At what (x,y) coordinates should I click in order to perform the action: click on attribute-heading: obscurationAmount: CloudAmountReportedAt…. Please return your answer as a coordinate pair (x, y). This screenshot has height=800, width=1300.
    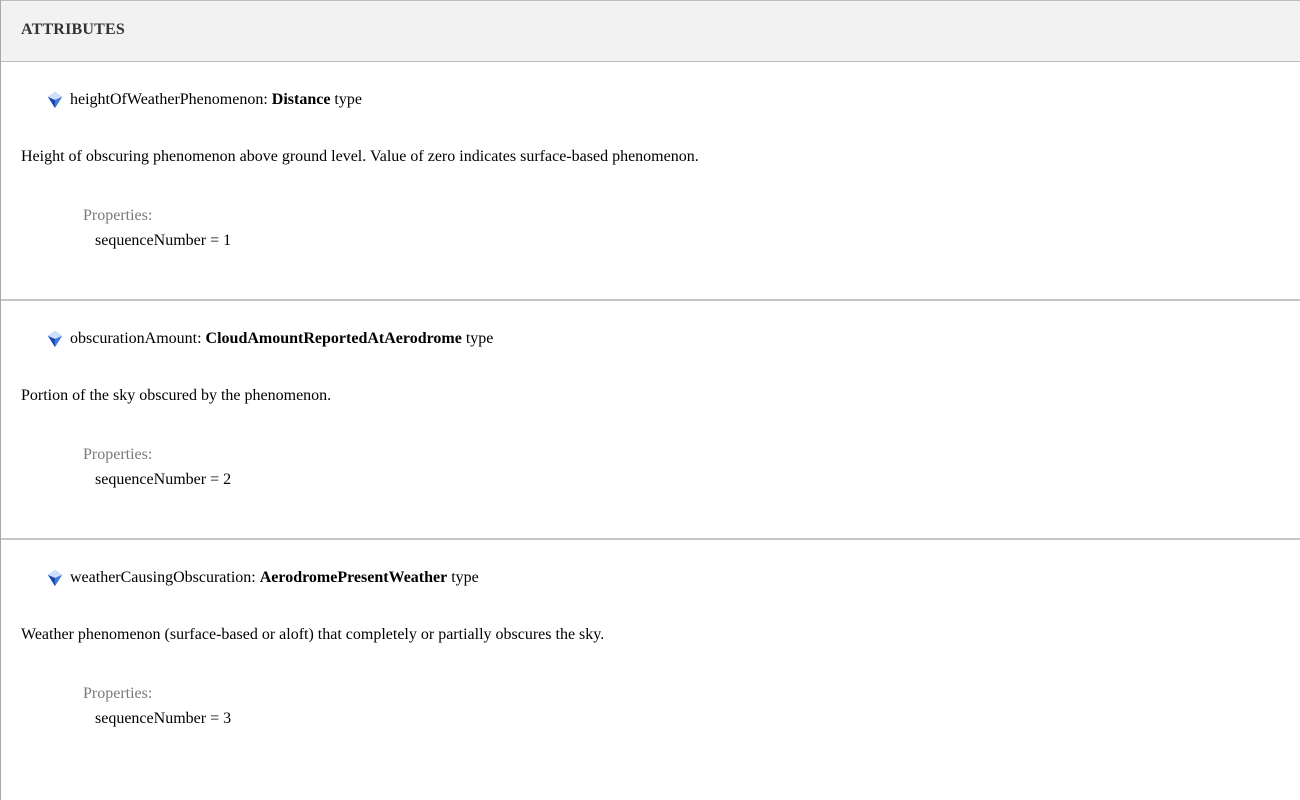
    Looking at the image, I should click on (269, 339).